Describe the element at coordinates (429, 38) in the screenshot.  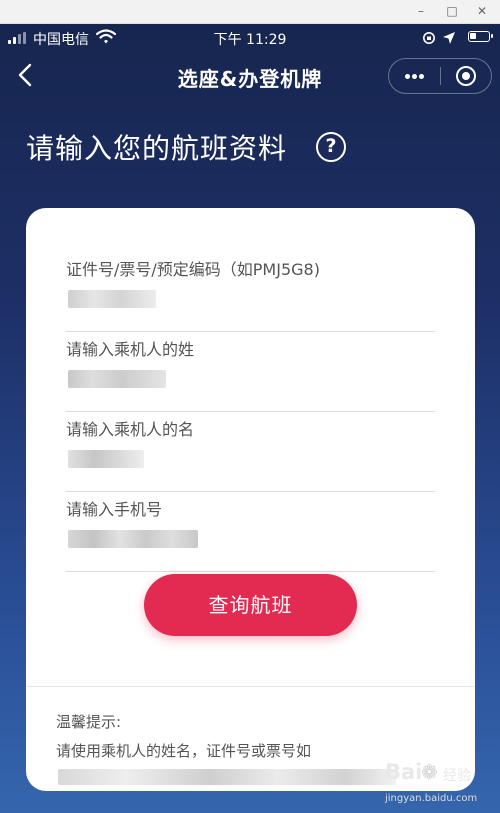
I see `rotation-lock-icon` at that location.